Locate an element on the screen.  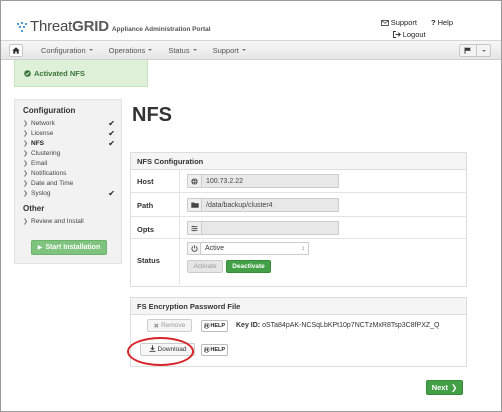
sidebar-heading-configuration: Configuration is located at coordinates (49, 110).